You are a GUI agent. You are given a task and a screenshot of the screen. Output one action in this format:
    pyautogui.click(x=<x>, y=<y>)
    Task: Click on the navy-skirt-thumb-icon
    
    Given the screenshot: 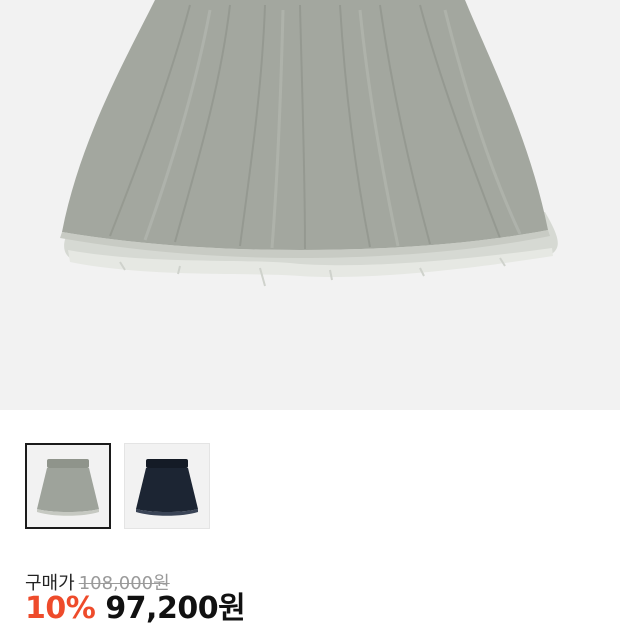 What is the action you would take?
    pyautogui.click(x=167, y=487)
    